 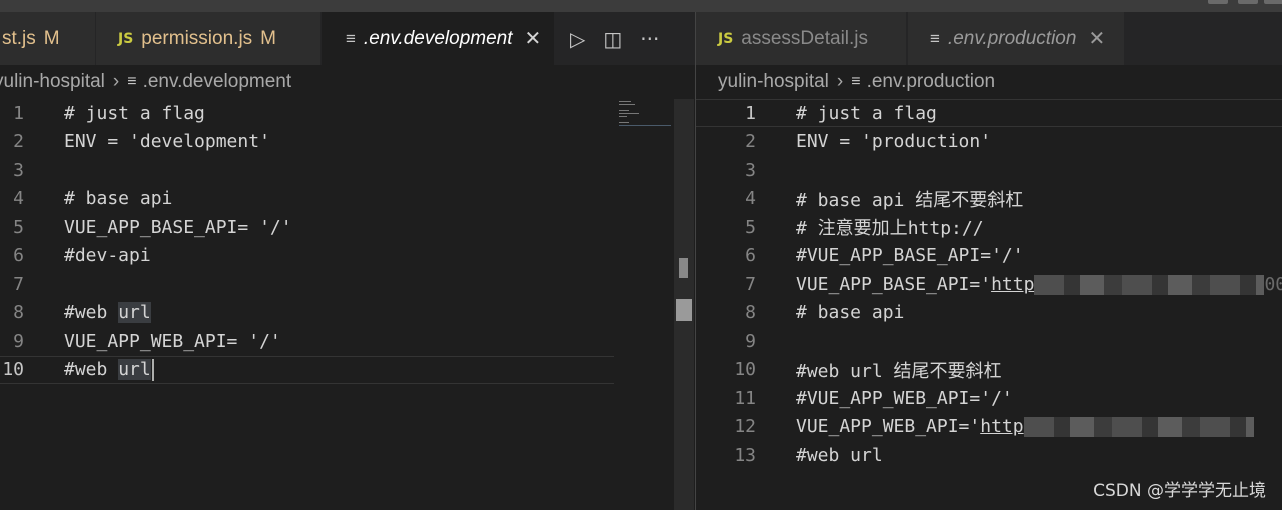 I want to click on vertical-scrollbar, so click(x=684, y=304).